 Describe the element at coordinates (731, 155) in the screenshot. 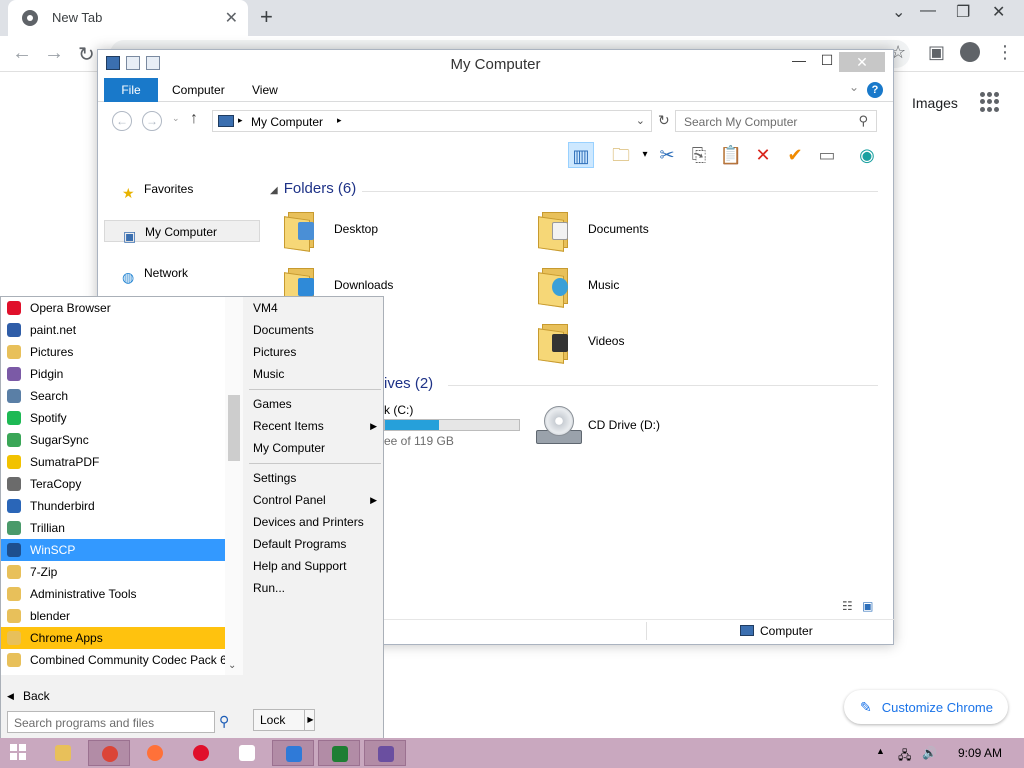

I see `paste-icon: 📋` at that location.